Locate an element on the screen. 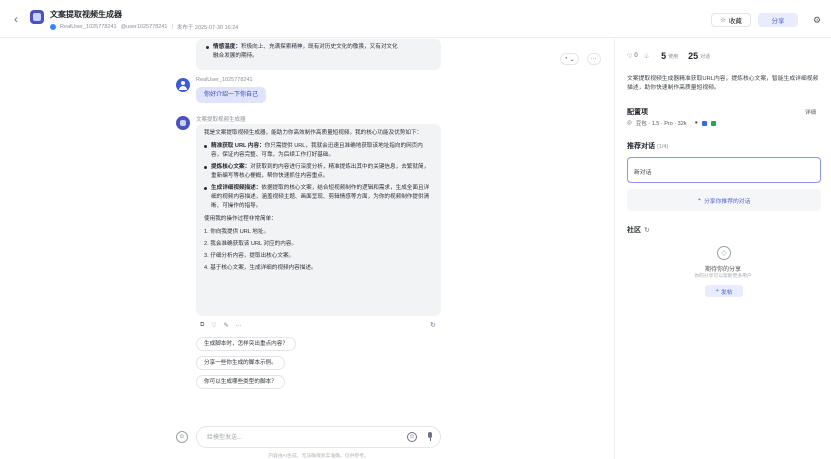  message-input-box: ☺ is located at coordinates (318, 437).